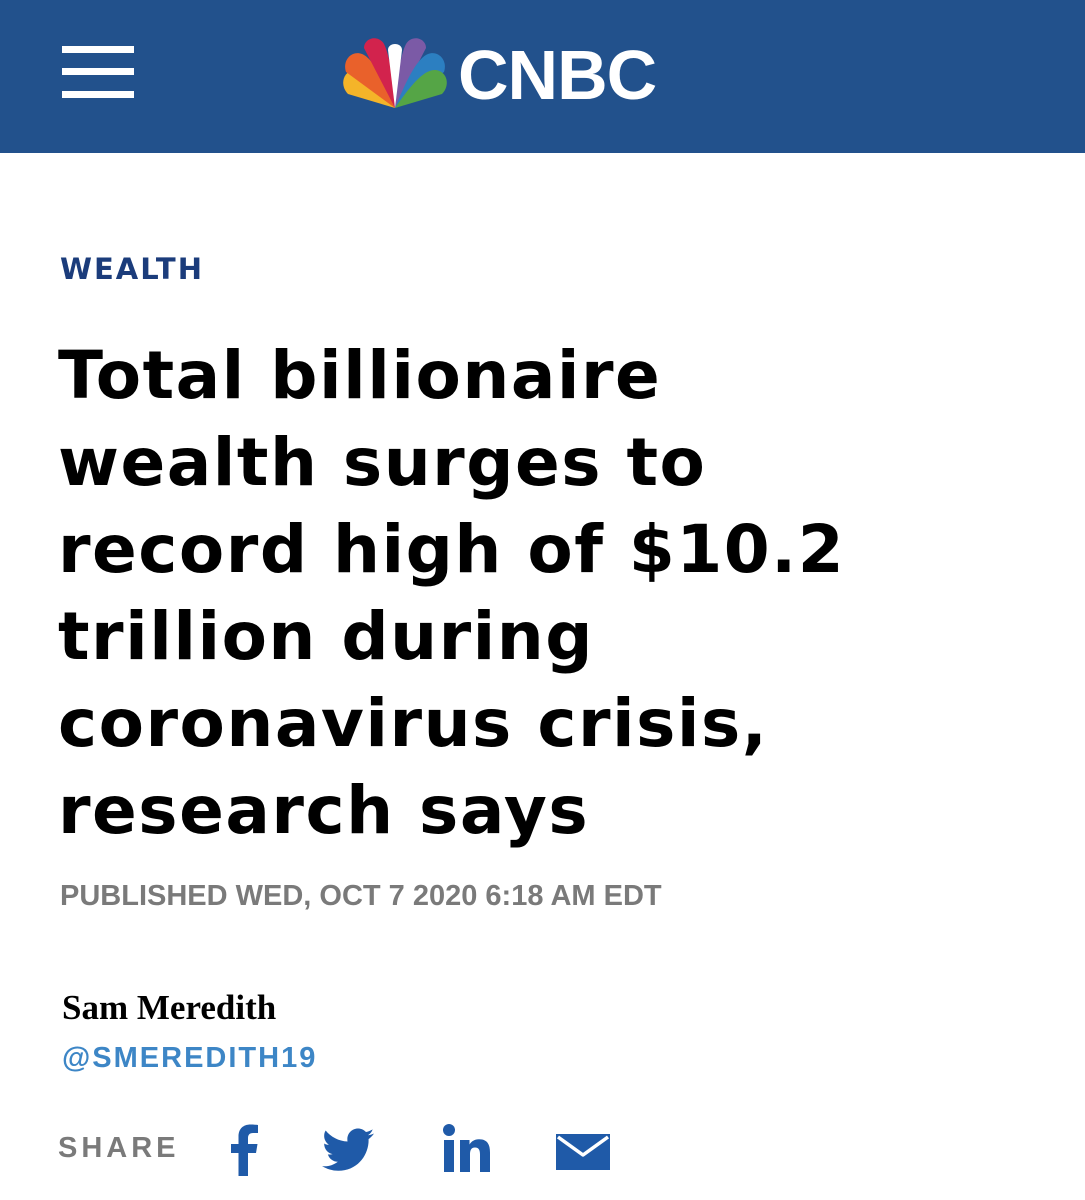  I want to click on author-name-link: Sam Meredith, so click(169, 1008).